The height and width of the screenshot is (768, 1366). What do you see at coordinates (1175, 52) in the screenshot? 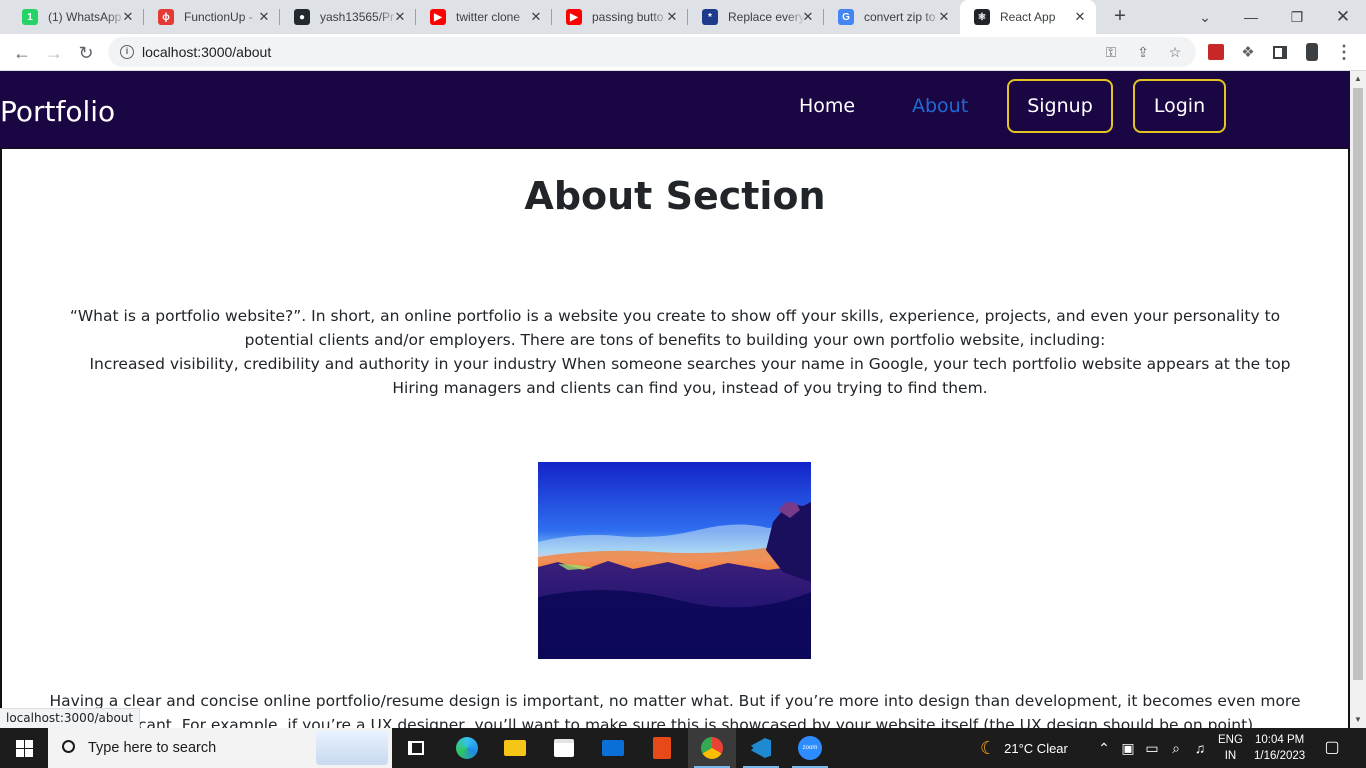
I see `bookmark-star-icon: ☆` at bounding box center [1175, 52].